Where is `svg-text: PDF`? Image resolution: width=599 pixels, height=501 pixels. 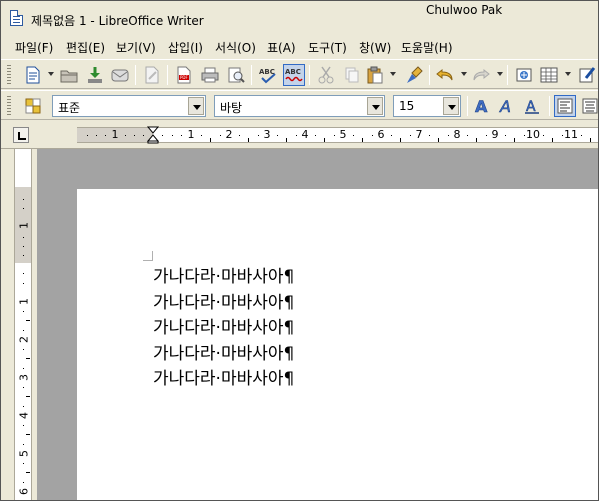 svg-text: PDF is located at coordinates (184, 77).